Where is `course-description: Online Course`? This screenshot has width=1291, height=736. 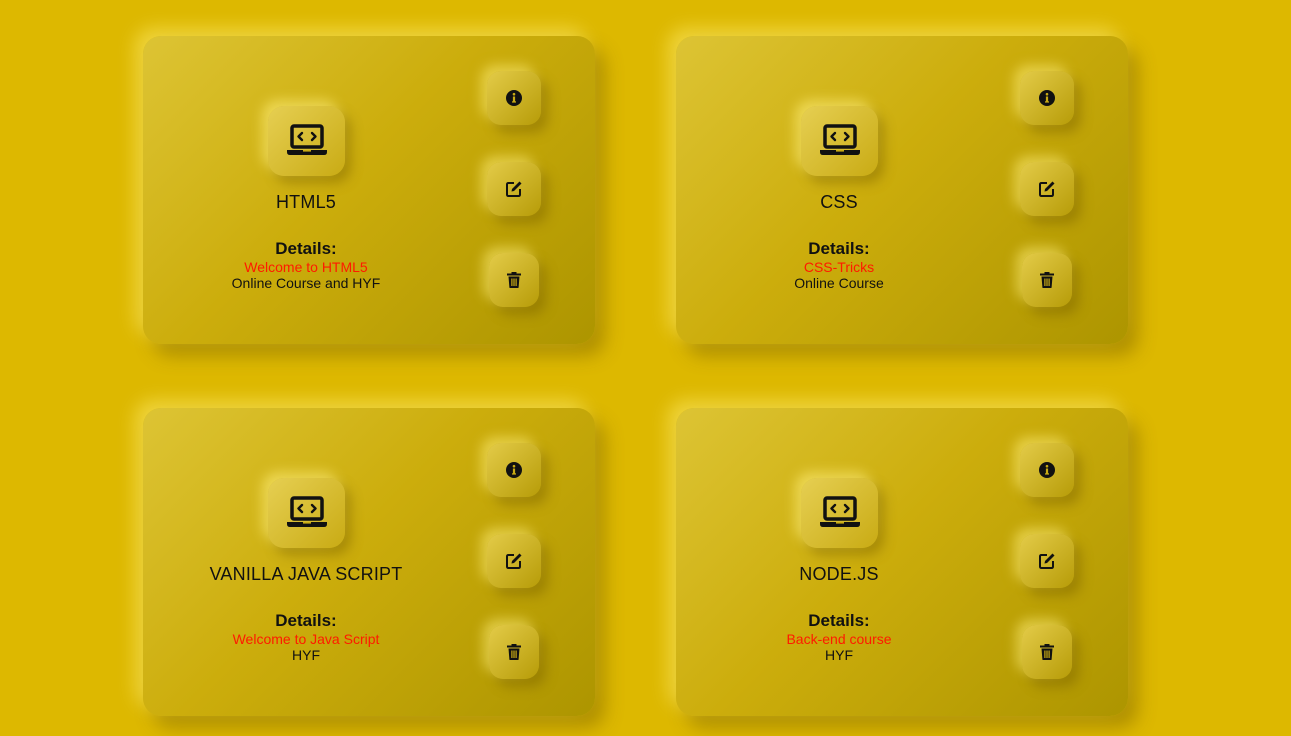 course-description: Online Course is located at coordinates (839, 283).